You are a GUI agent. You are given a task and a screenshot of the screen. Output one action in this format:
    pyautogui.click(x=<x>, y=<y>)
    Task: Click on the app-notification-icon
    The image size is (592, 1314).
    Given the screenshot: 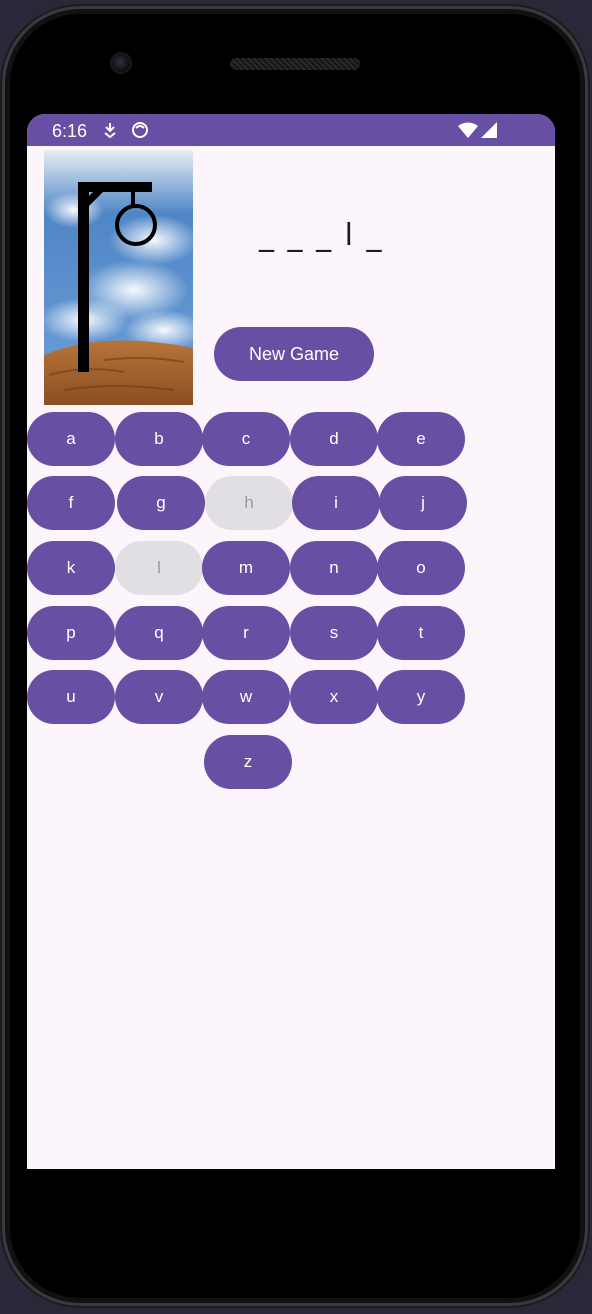 What is the action you would take?
    pyautogui.click(x=140, y=132)
    